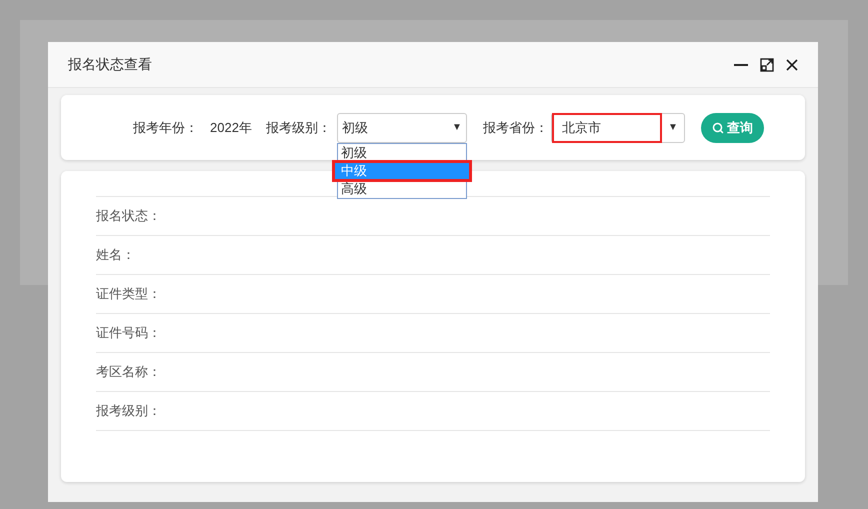 This screenshot has height=509, width=868. Describe the element at coordinates (402, 153) in the screenshot. I see `dropdown-option: 初级` at that location.